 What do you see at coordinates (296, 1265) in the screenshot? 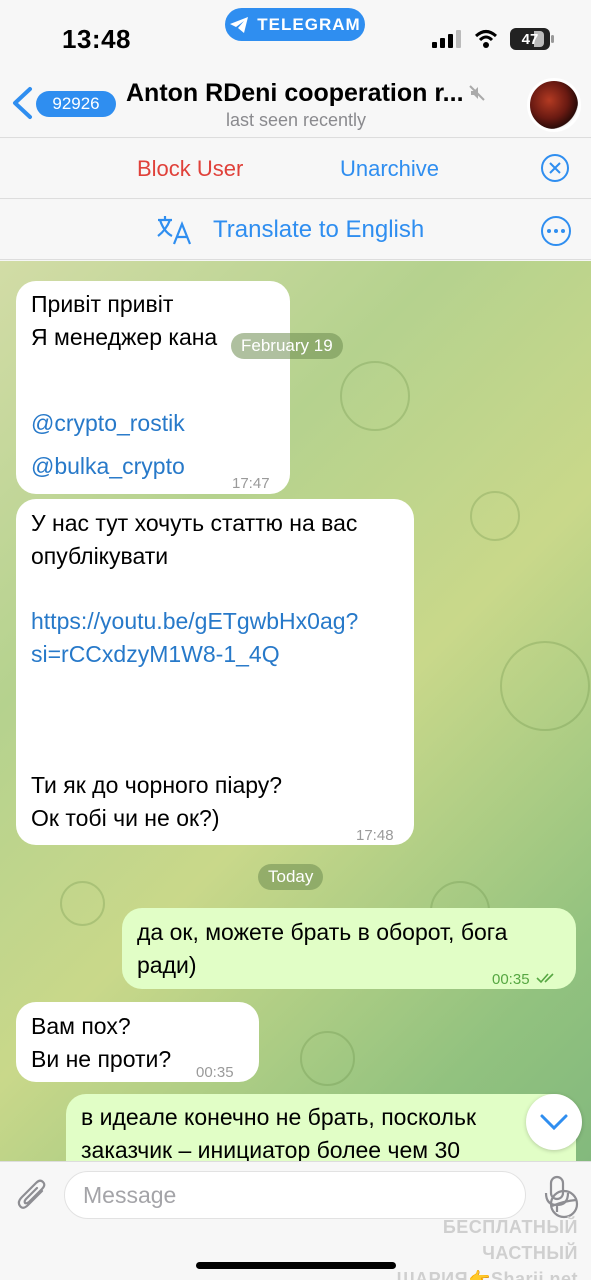
I see `home-indicator` at bounding box center [296, 1265].